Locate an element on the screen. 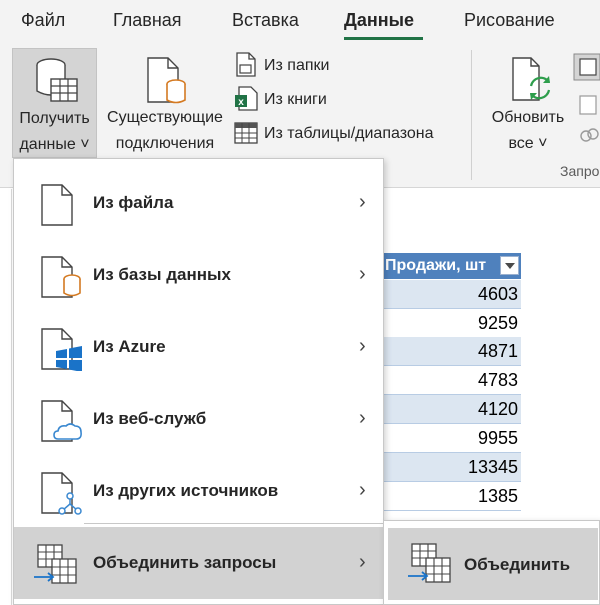 Image resolution: width=600 pixels, height=605 pixels. database-icon is located at coordinates (61, 277).